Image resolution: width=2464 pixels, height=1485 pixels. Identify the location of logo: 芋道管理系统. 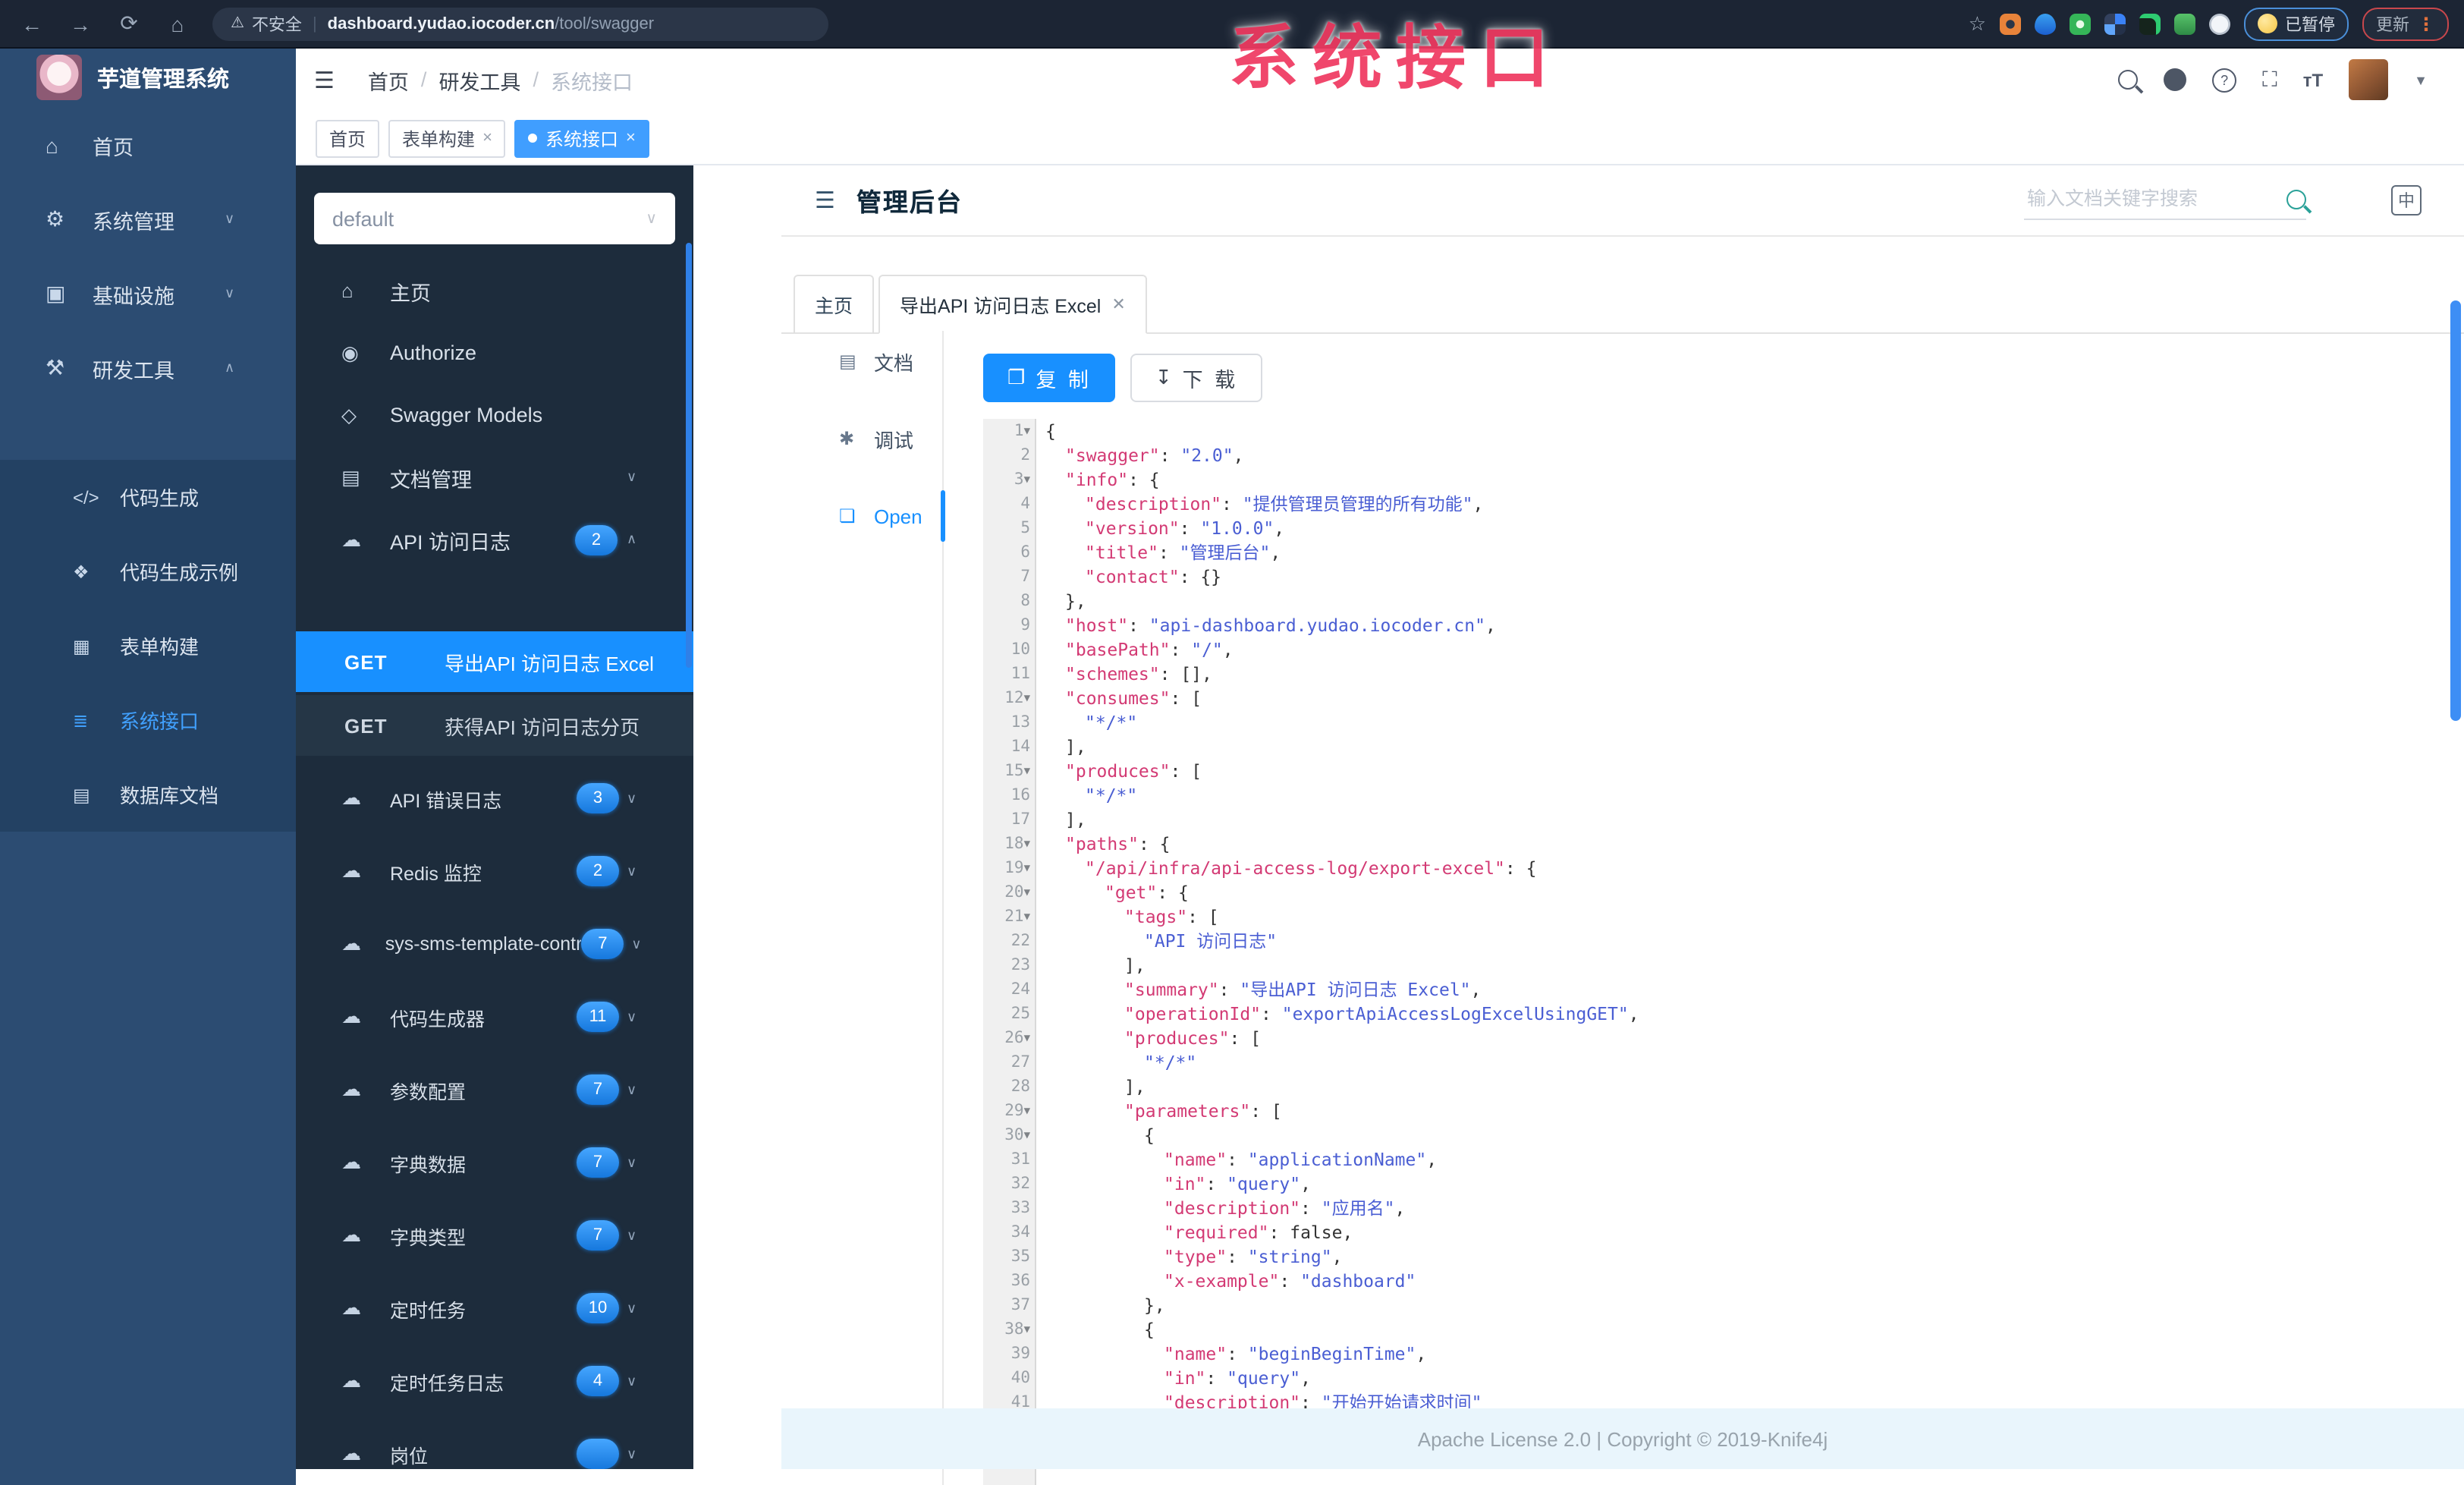
(148, 77).